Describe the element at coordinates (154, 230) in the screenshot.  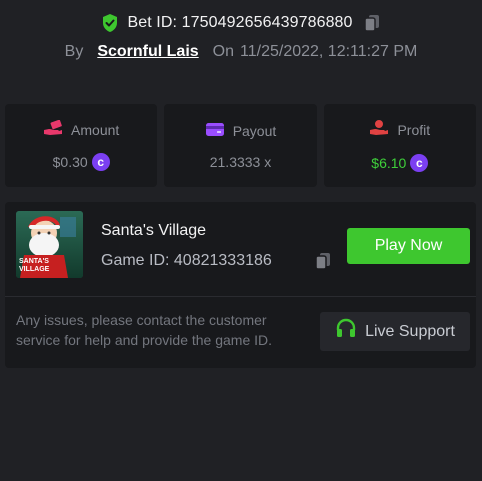
I see `game-title: Santa's Village` at that location.